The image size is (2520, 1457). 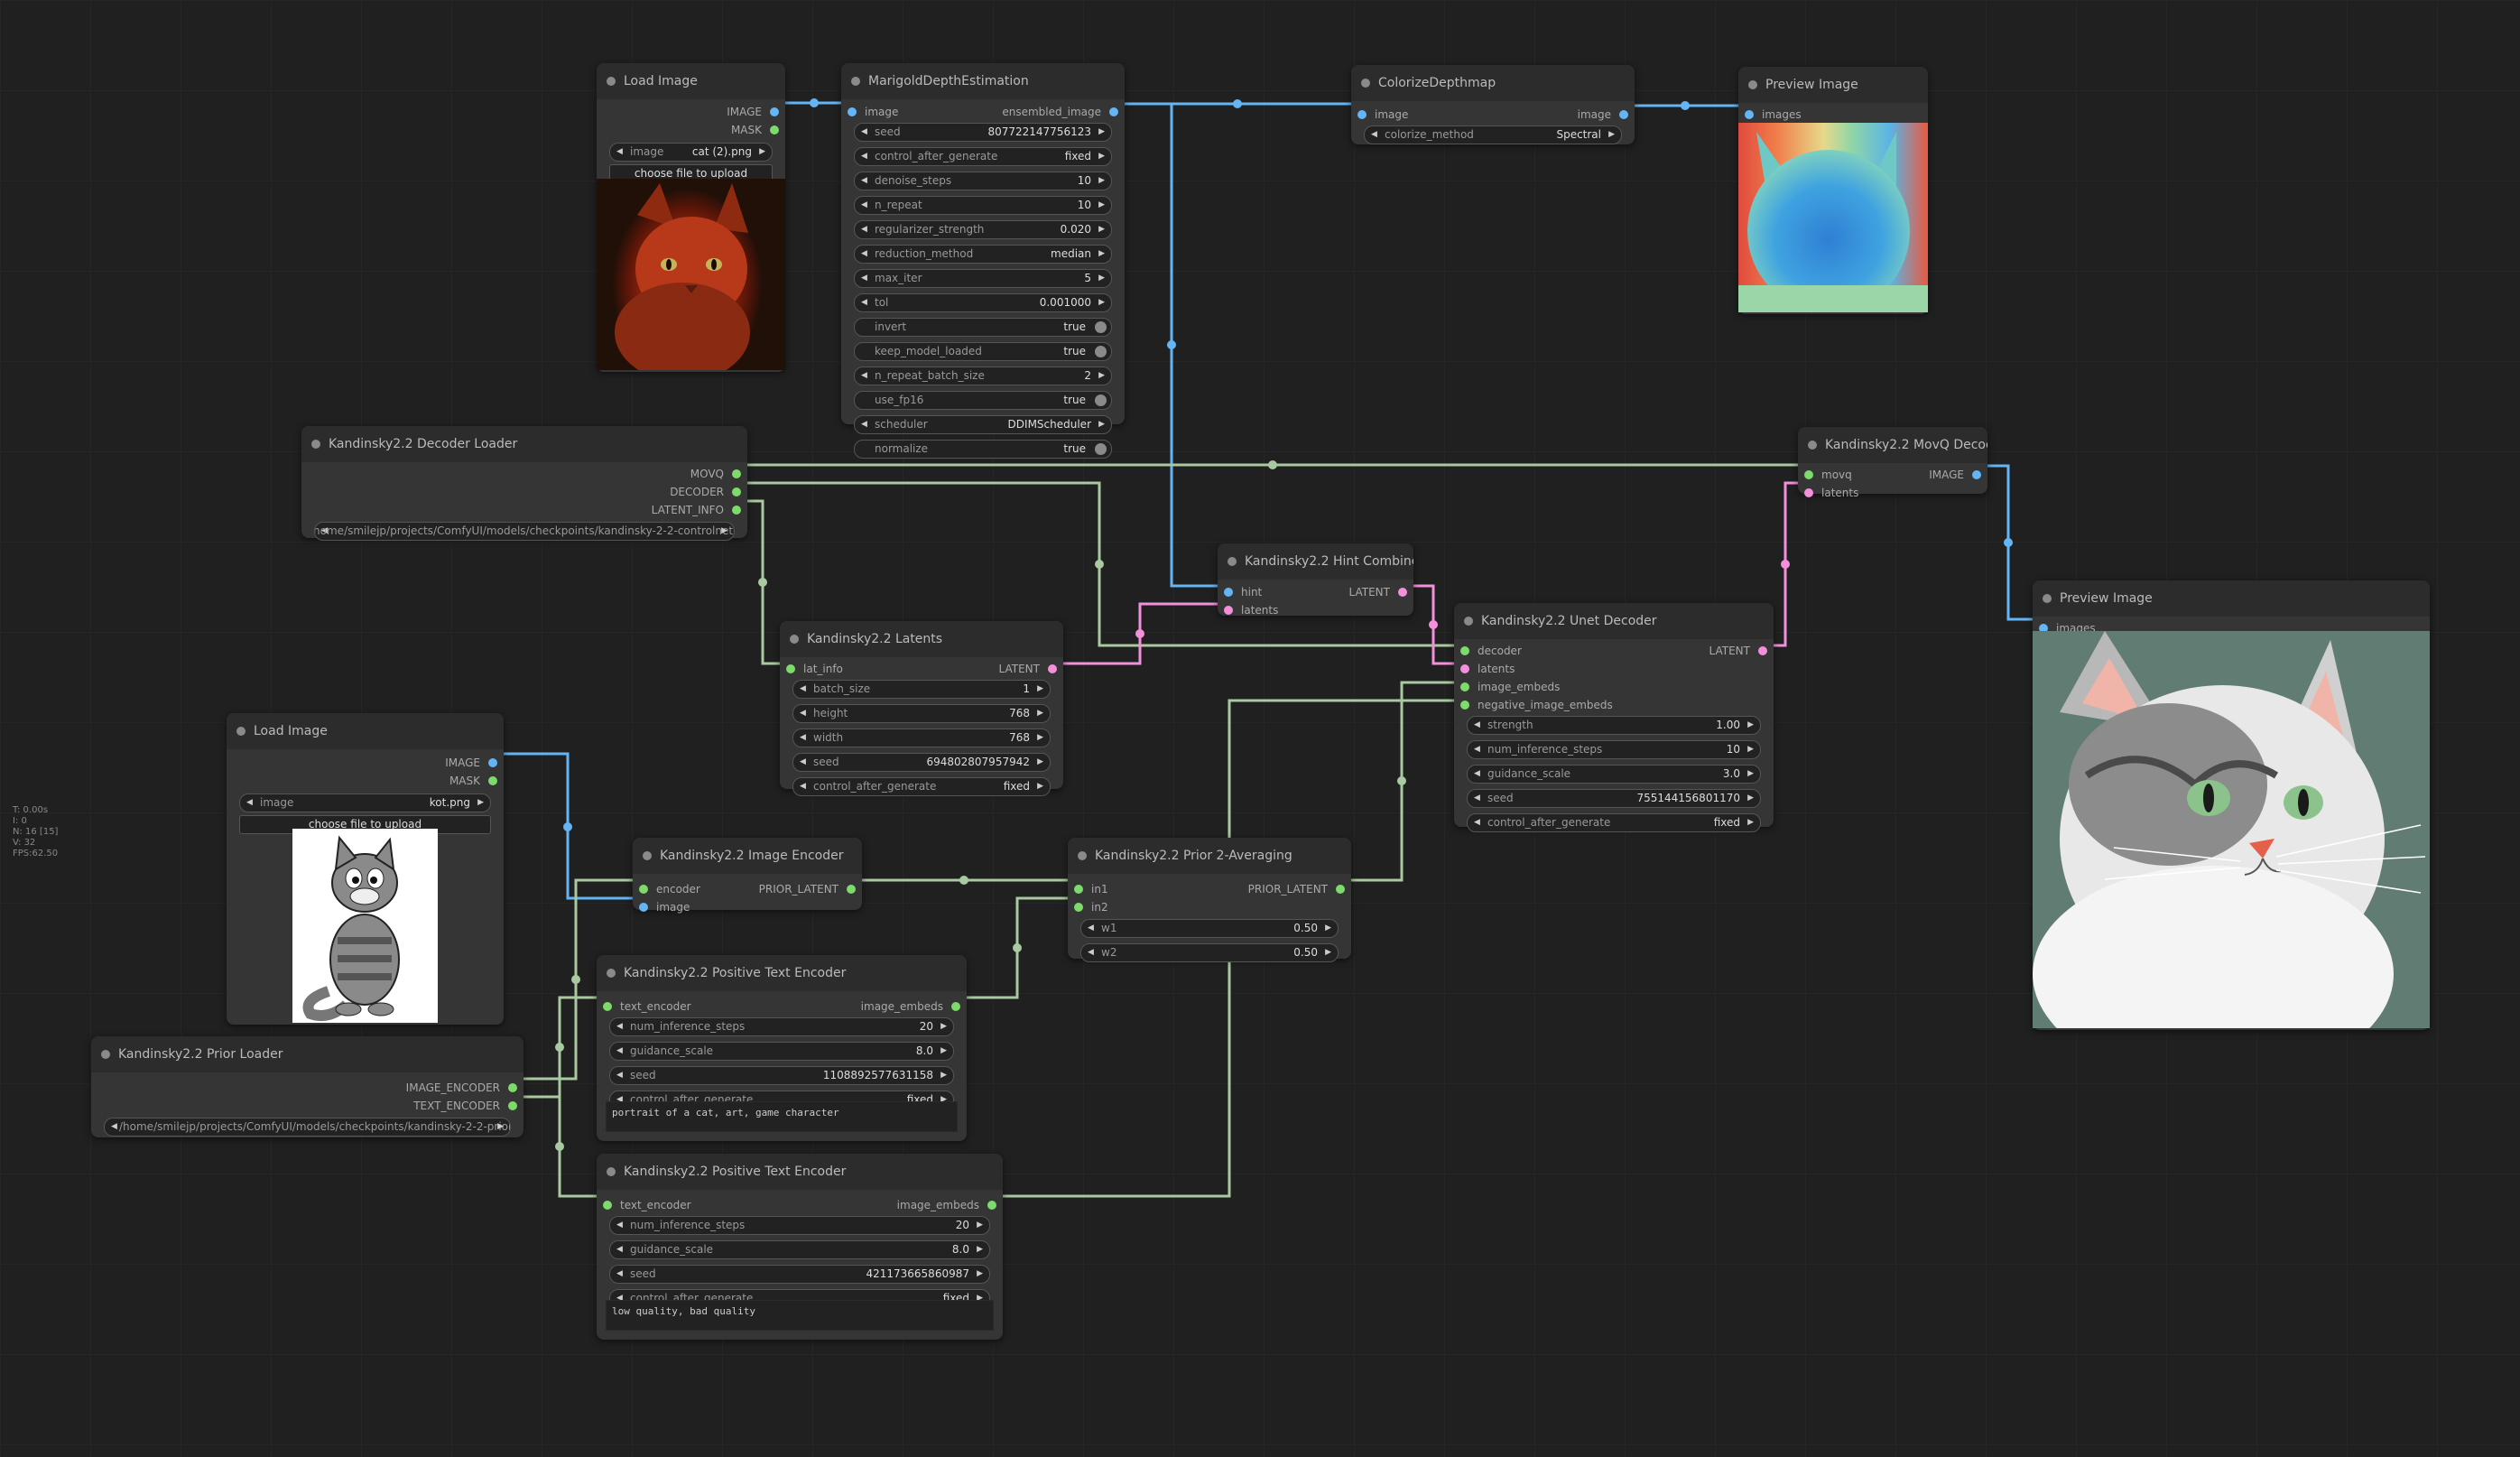 I want to click on widget-seed: ◀ seed 807722147756123 ▶, so click(x=983, y=132).